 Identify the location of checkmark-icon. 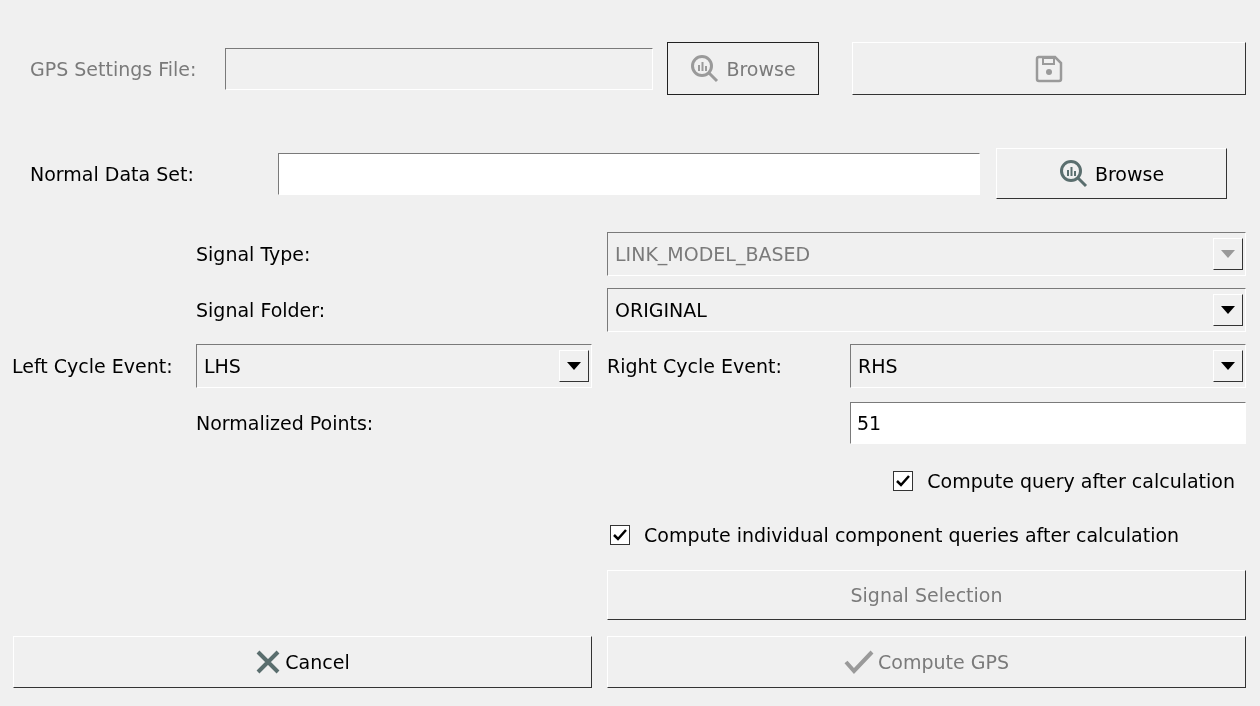
(859, 662).